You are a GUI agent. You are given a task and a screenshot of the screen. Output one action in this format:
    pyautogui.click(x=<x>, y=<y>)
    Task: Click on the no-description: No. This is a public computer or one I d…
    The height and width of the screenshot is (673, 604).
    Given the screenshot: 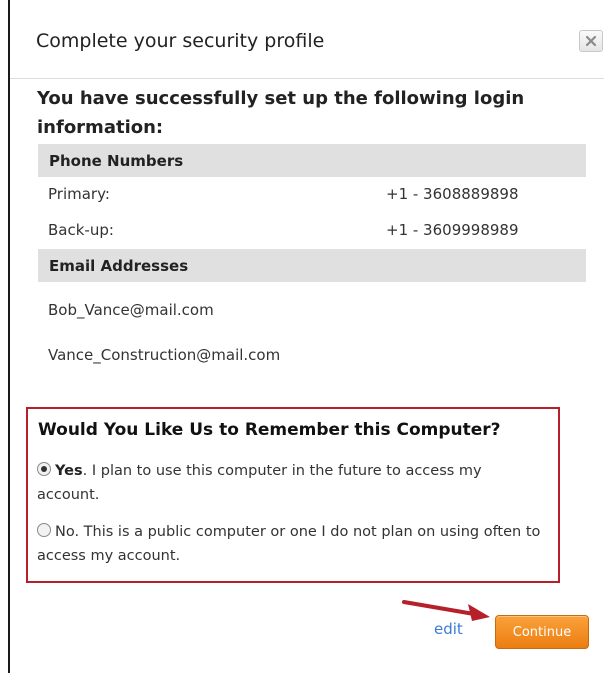 What is the action you would take?
    pyautogui.click(x=289, y=544)
    